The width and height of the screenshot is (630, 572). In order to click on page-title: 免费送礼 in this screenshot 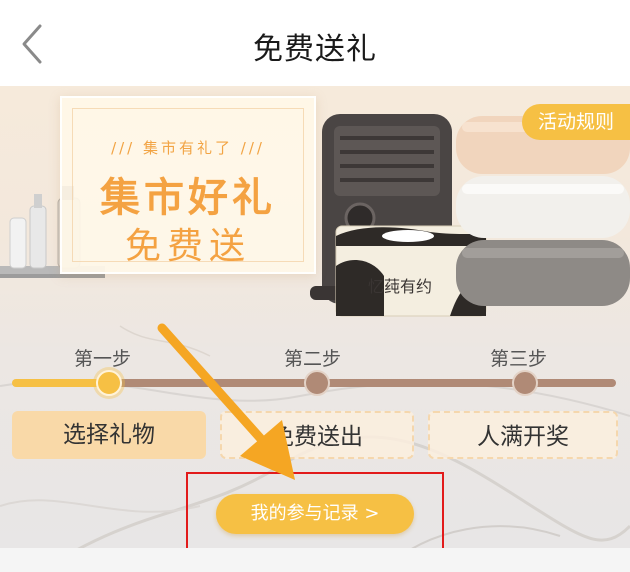, I will do `click(315, 49)`.